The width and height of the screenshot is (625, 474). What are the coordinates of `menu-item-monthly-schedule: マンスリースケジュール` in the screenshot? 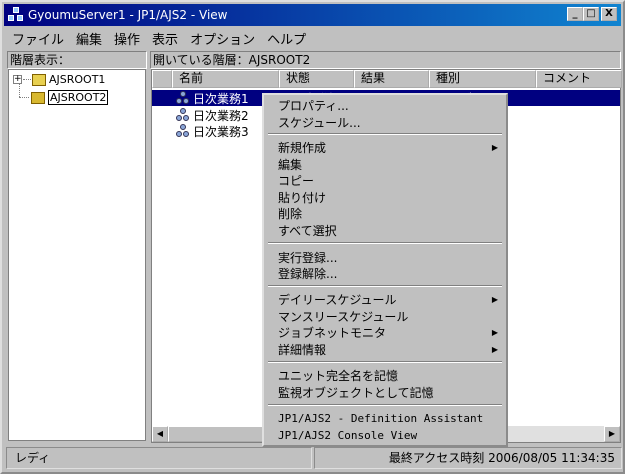 It's located at (343, 317).